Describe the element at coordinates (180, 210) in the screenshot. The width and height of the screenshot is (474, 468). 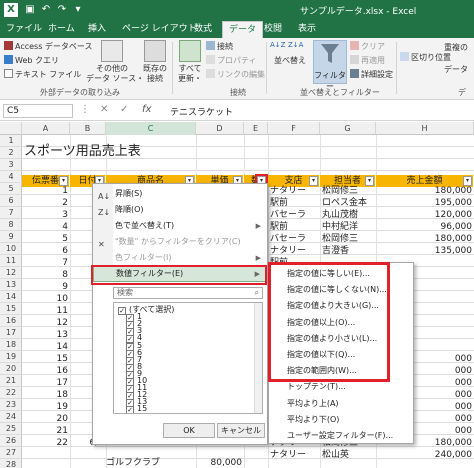
I see `sort-descending-item: Z↓ 降順(O)` at that location.